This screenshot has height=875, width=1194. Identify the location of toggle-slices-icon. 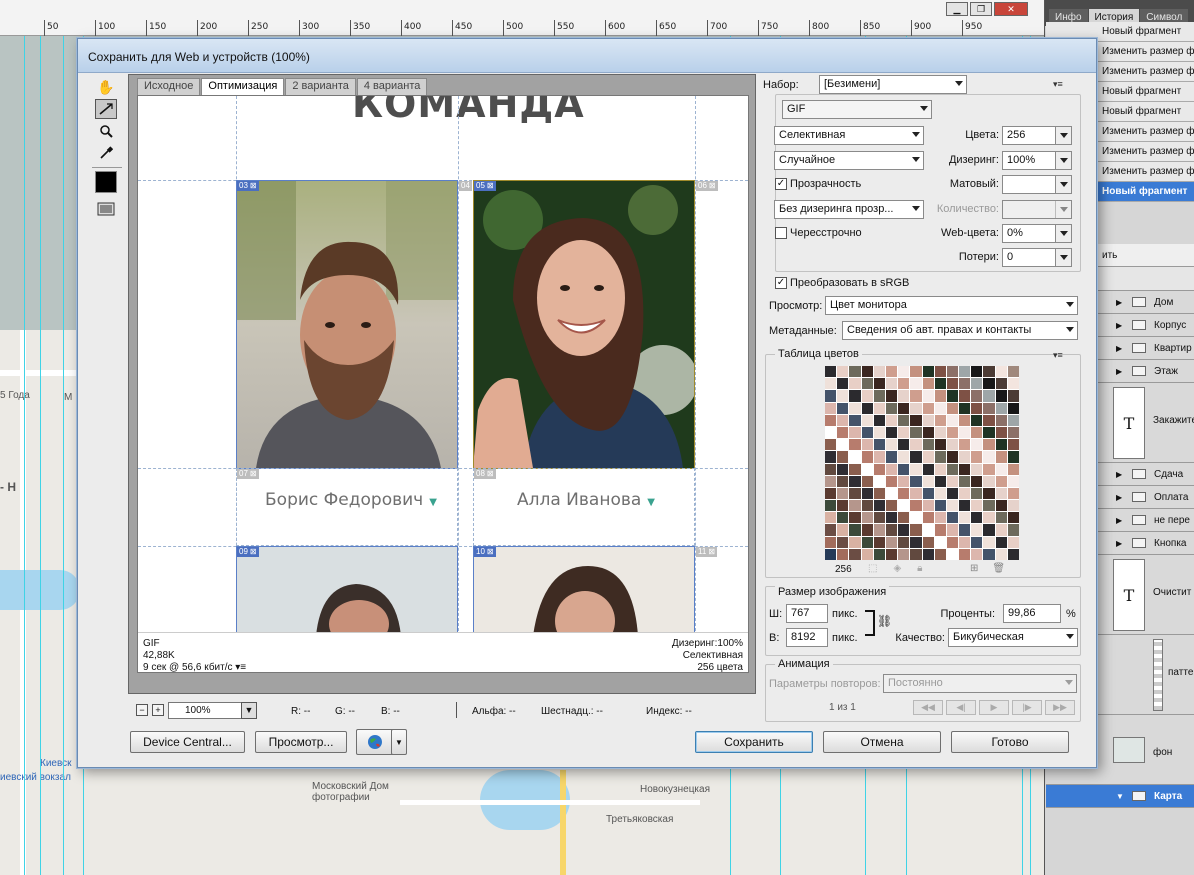
(106, 209).